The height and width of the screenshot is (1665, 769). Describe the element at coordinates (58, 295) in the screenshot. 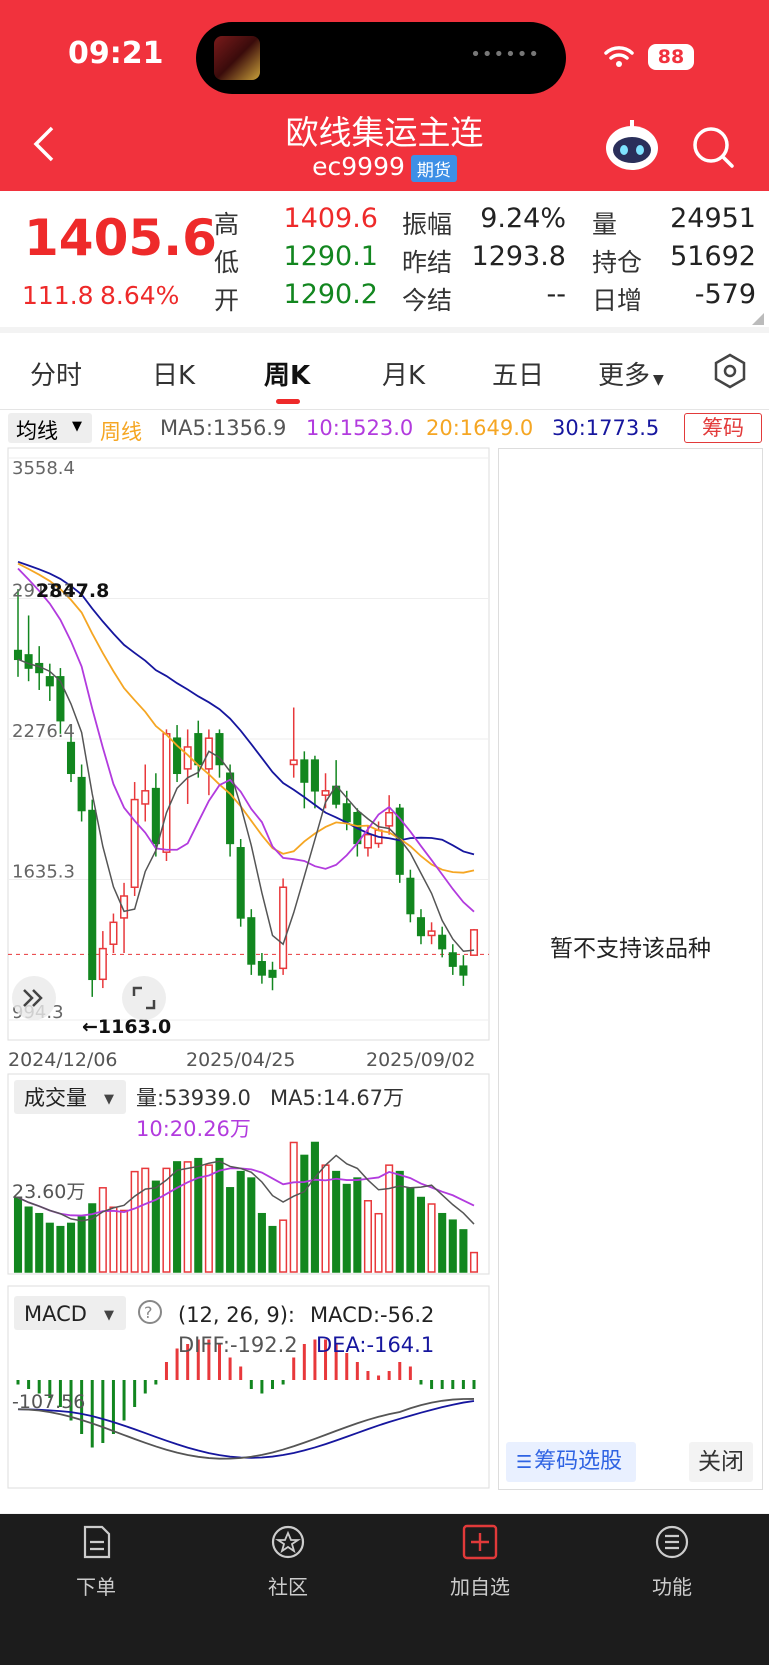

I see `price-change: 111.8` at that location.